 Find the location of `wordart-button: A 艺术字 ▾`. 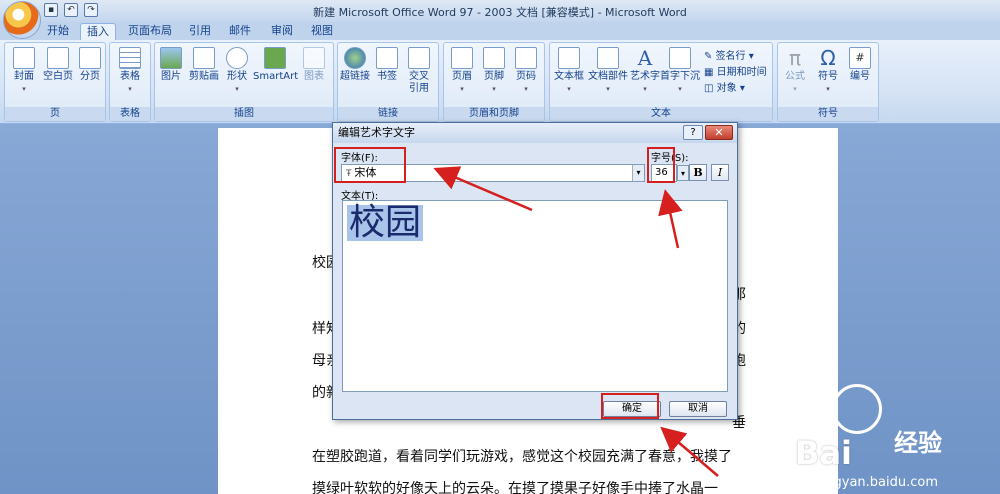

wordart-button: A 艺术字 ▾ is located at coordinates (645, 71).